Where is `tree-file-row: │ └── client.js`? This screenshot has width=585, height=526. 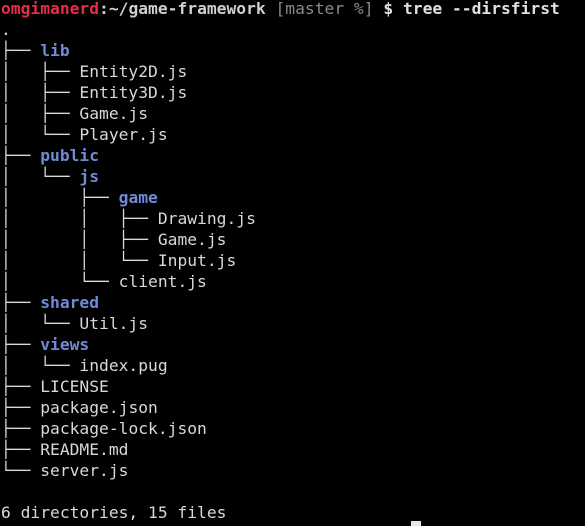 tree-file-row: │ └── client.js is located at coordinates (104, 281).